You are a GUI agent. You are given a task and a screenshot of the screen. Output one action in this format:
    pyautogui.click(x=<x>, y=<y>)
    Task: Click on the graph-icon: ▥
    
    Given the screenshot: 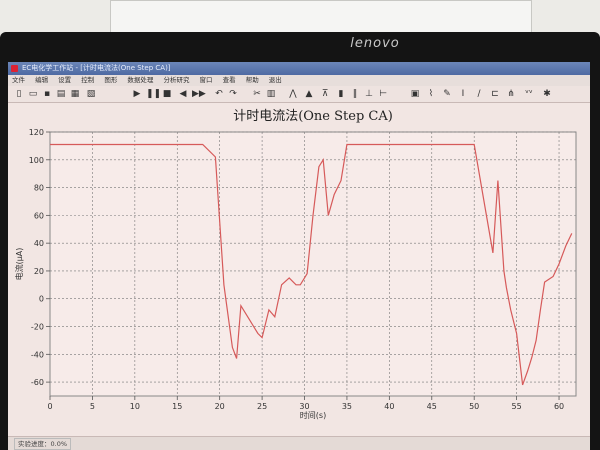 What is the action you would take?
    pyautogui.click(x=271, y=94)
    